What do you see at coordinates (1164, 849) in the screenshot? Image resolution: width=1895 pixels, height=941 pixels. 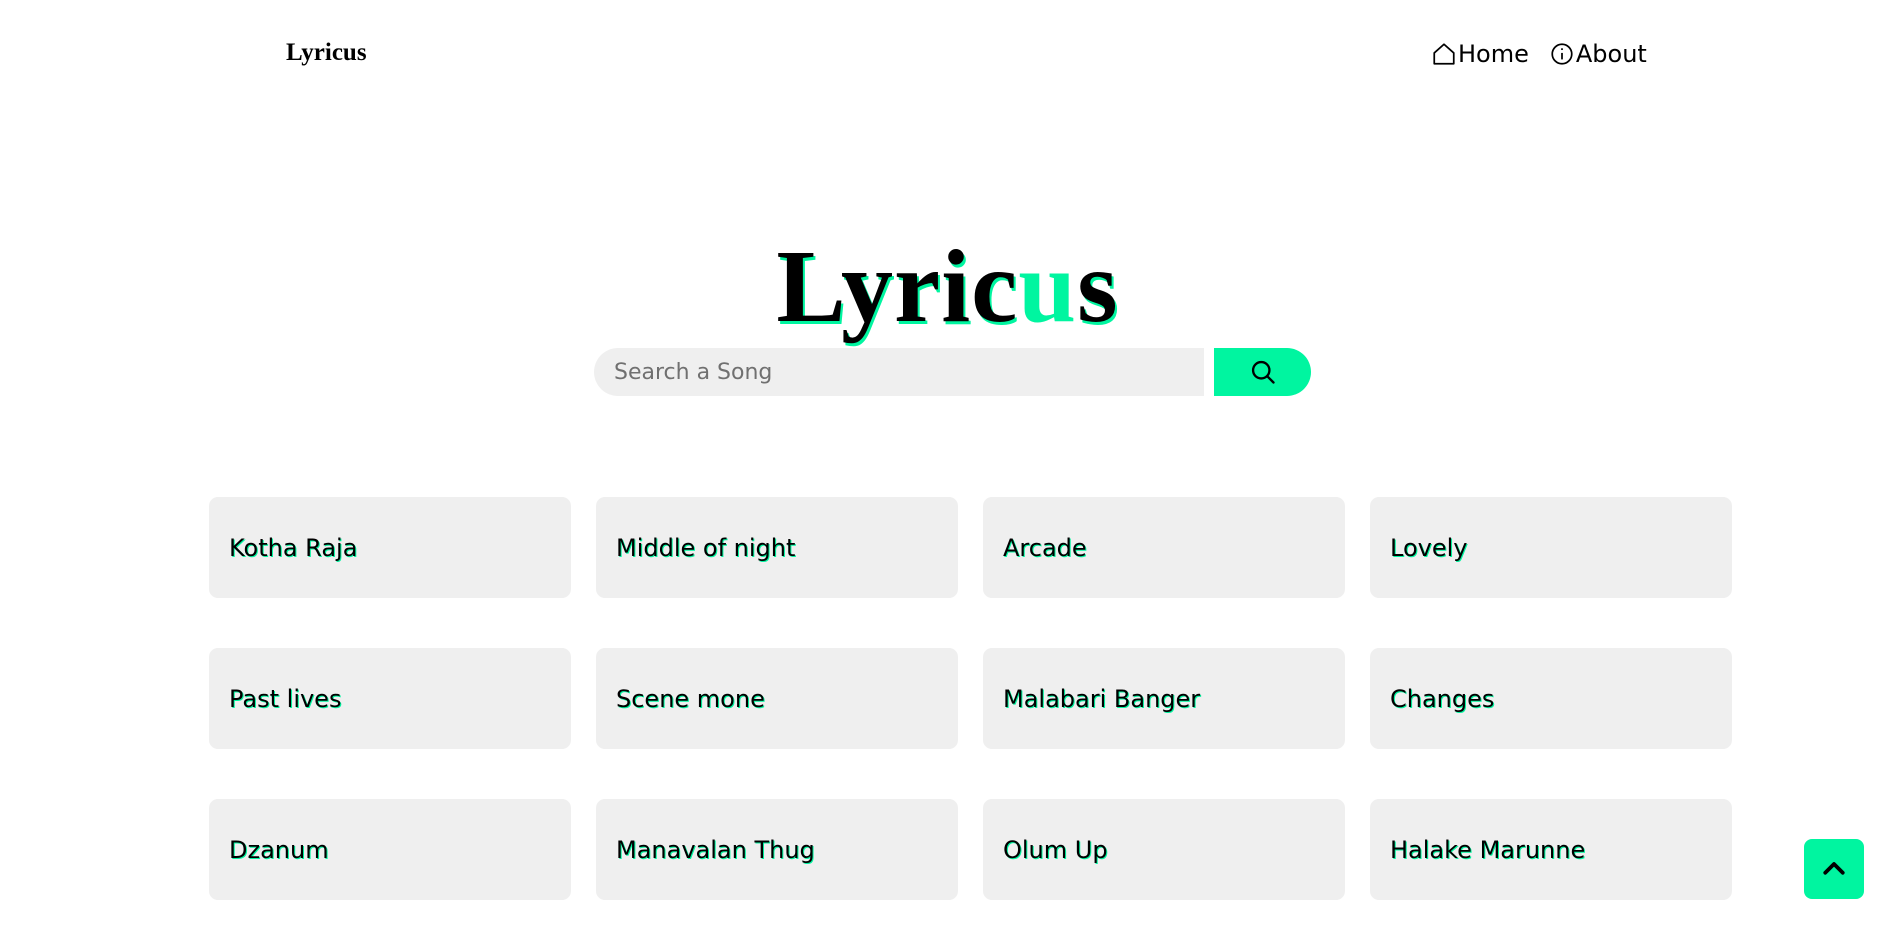 I see `song-card: Olum Up` at bounding box center [1164, 849].